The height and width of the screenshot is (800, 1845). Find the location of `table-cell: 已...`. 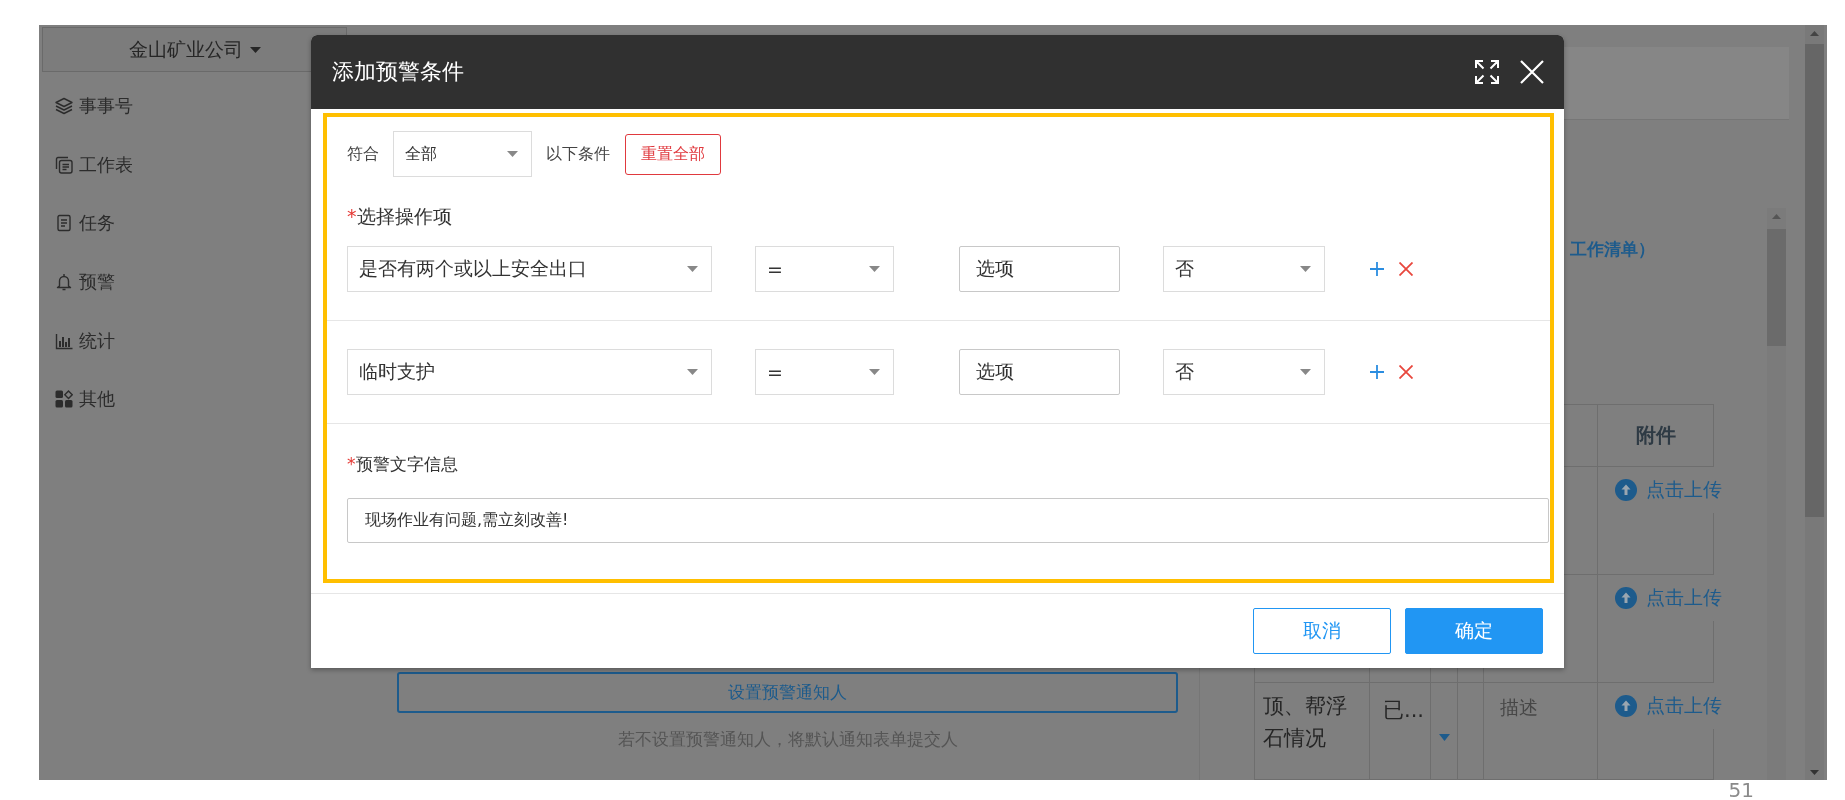

table-cell: 已... is located at coordinates (1400, 731).